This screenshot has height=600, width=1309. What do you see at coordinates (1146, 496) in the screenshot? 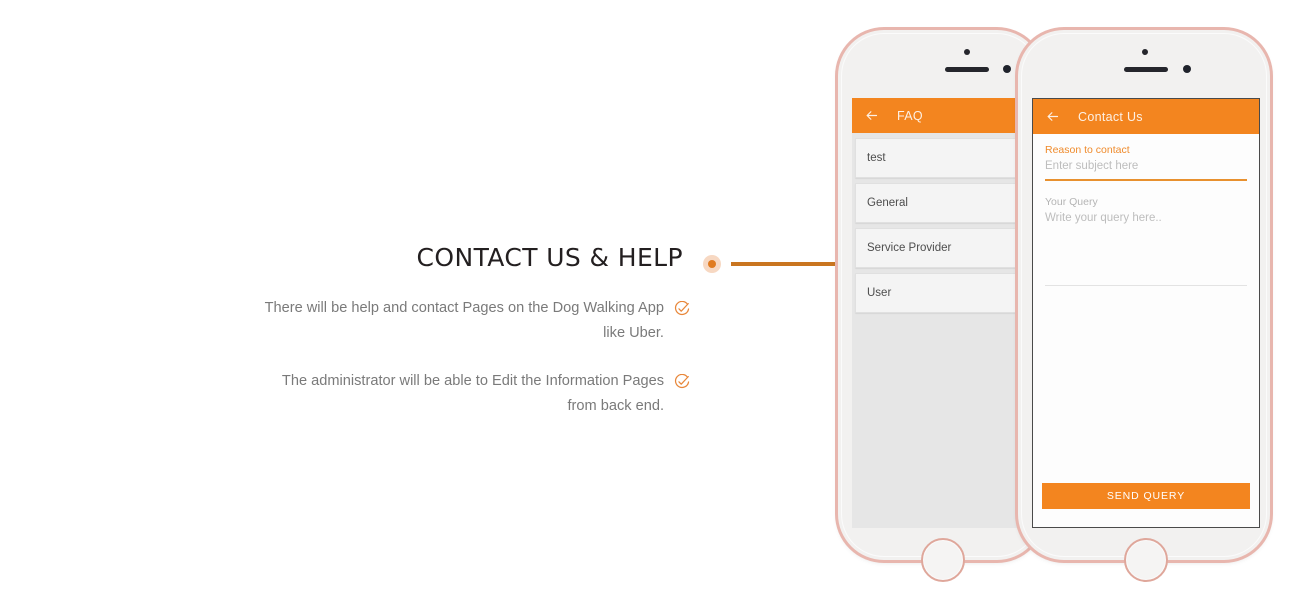
I see `send-query-button: SEND QUERY` at bounding box center [1146, 496].